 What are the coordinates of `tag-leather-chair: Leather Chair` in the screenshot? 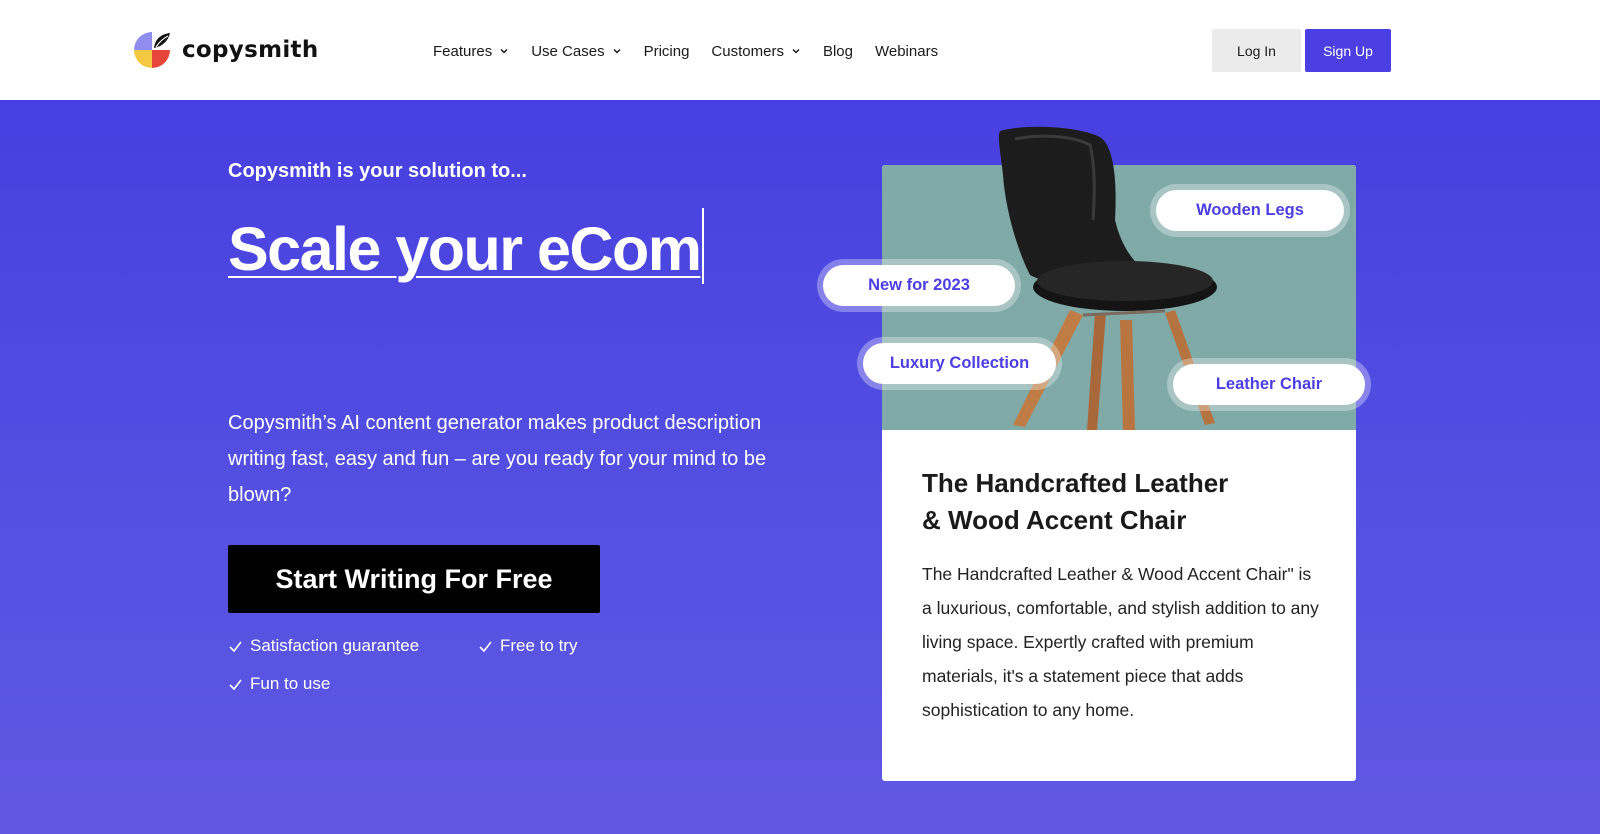 It's located at (1269, 384).